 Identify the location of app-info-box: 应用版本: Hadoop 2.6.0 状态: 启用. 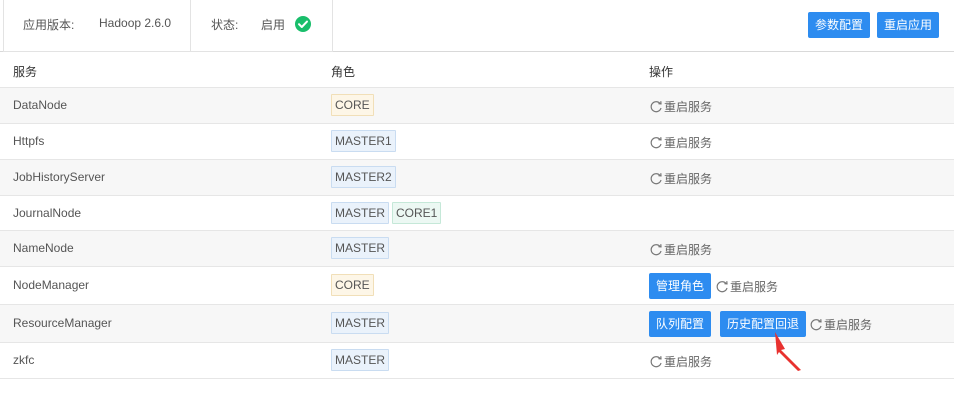
(168, 26).